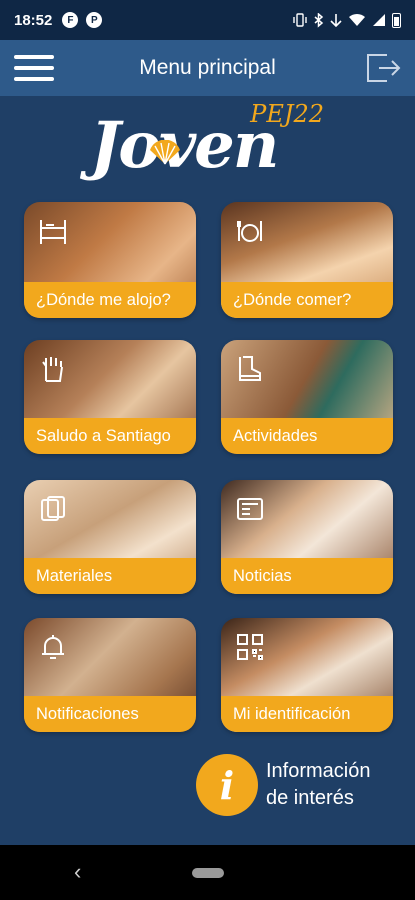  I want to click on dining-icon, so click(250, 231).